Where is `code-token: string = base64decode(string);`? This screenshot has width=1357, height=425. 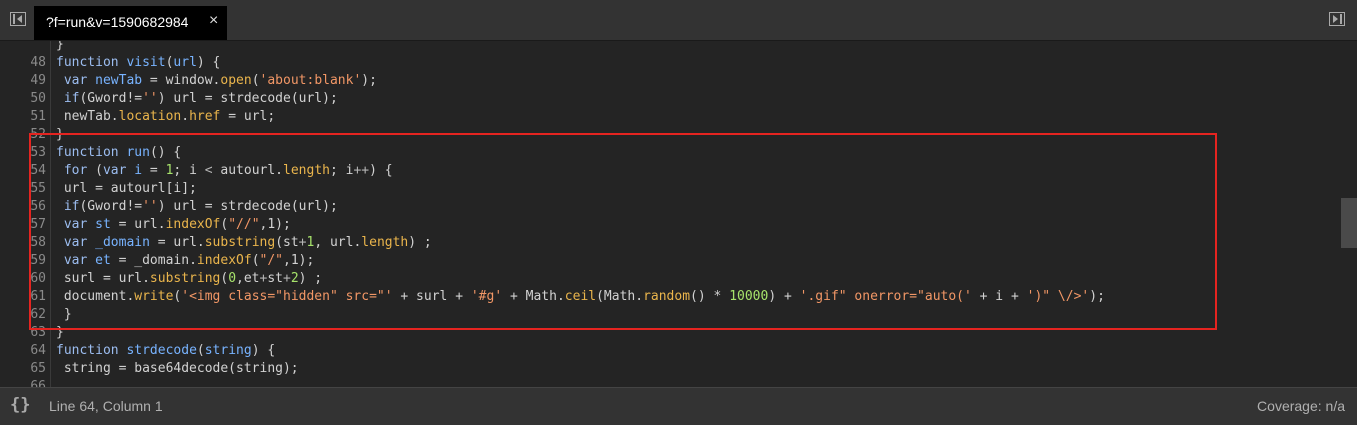 code-token: string = base64decode(string); is located at coordinates (177, 368).